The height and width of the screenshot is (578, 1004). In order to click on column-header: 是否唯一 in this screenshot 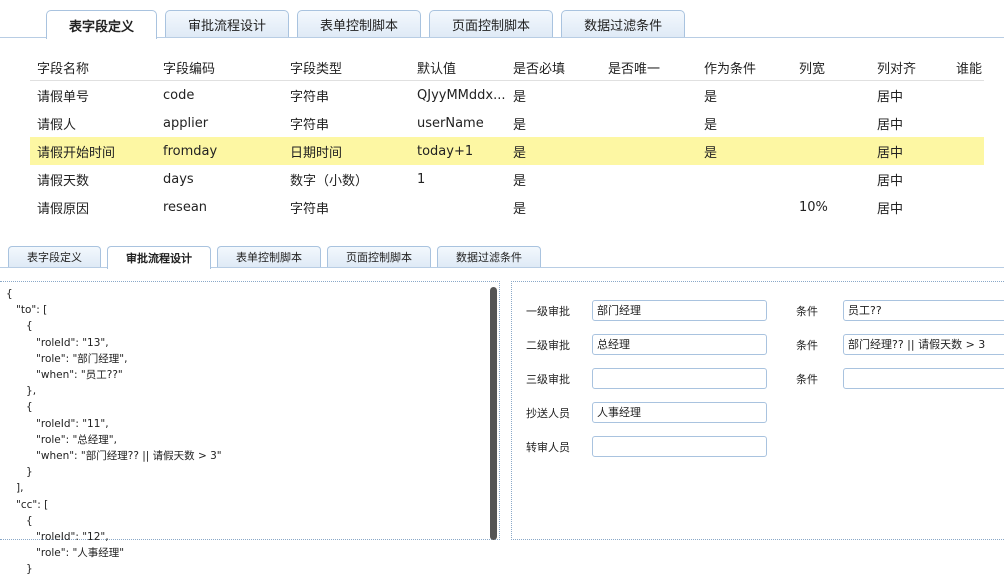, I will do `click(654, 67)`.